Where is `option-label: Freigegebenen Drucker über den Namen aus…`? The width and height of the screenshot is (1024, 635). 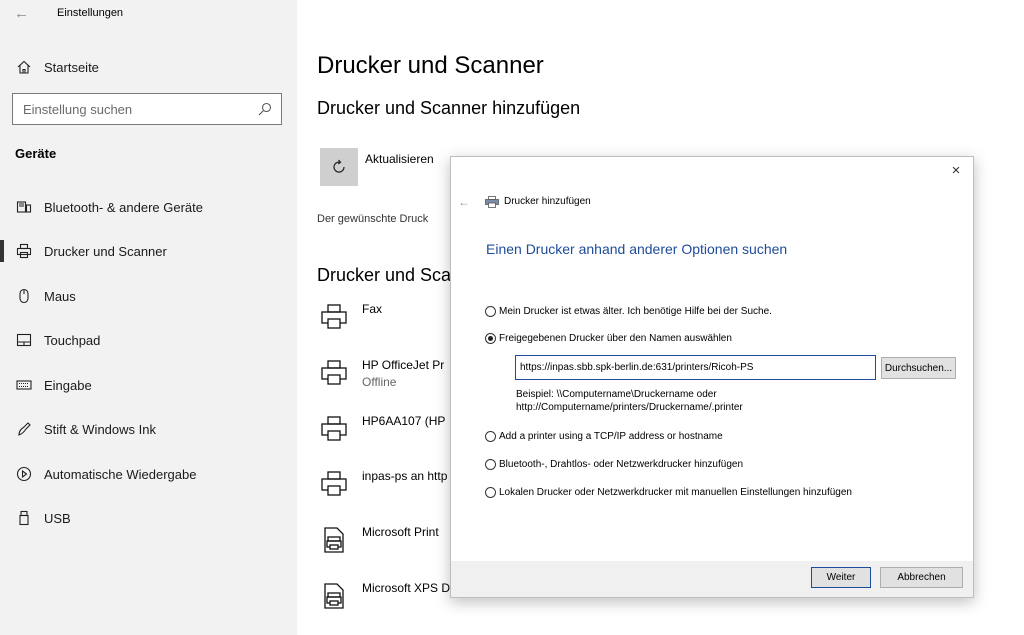
option-label: Freigegebenen Drucker über den Namen aus… is located at coordinates (615, 338).